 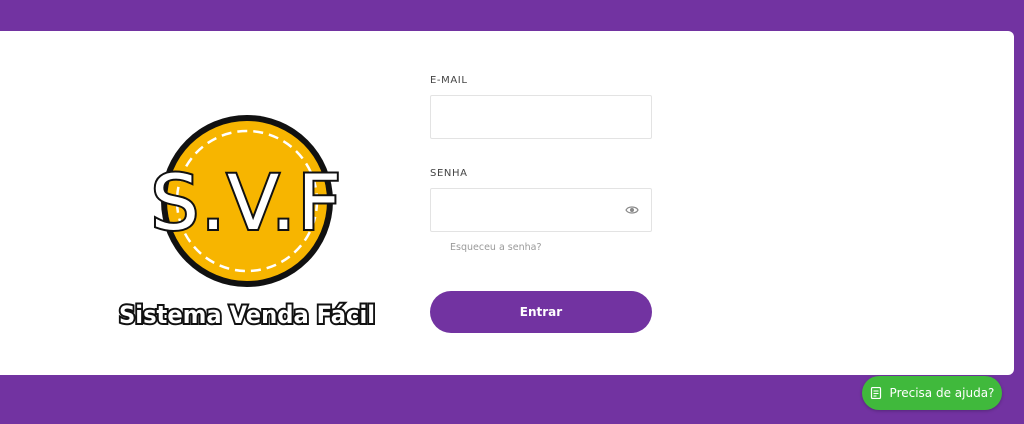 What do you see at coordinates (632, 210) in the screenshot?
I see `eye-icon` at bounding box center [632, 210].